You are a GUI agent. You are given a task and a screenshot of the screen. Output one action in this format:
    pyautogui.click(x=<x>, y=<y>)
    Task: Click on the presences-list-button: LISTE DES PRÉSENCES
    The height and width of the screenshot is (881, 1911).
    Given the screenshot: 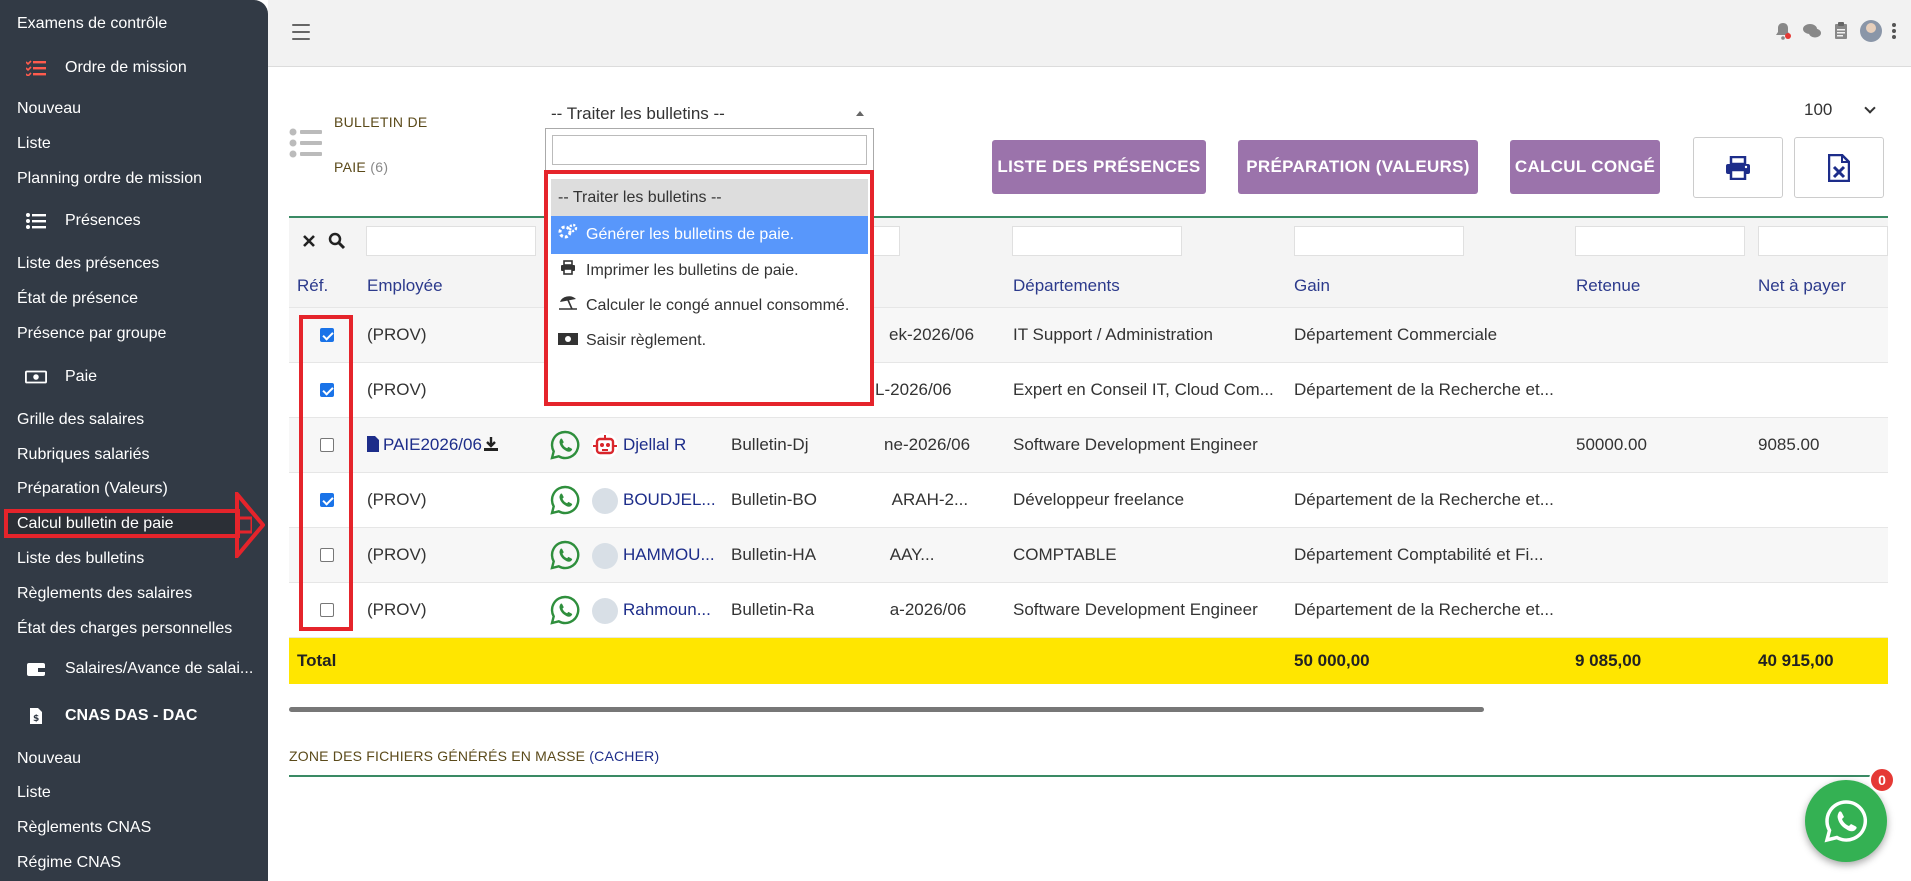 What is the action you would take?
    pyautogui.click(x=1099, y=167)
    